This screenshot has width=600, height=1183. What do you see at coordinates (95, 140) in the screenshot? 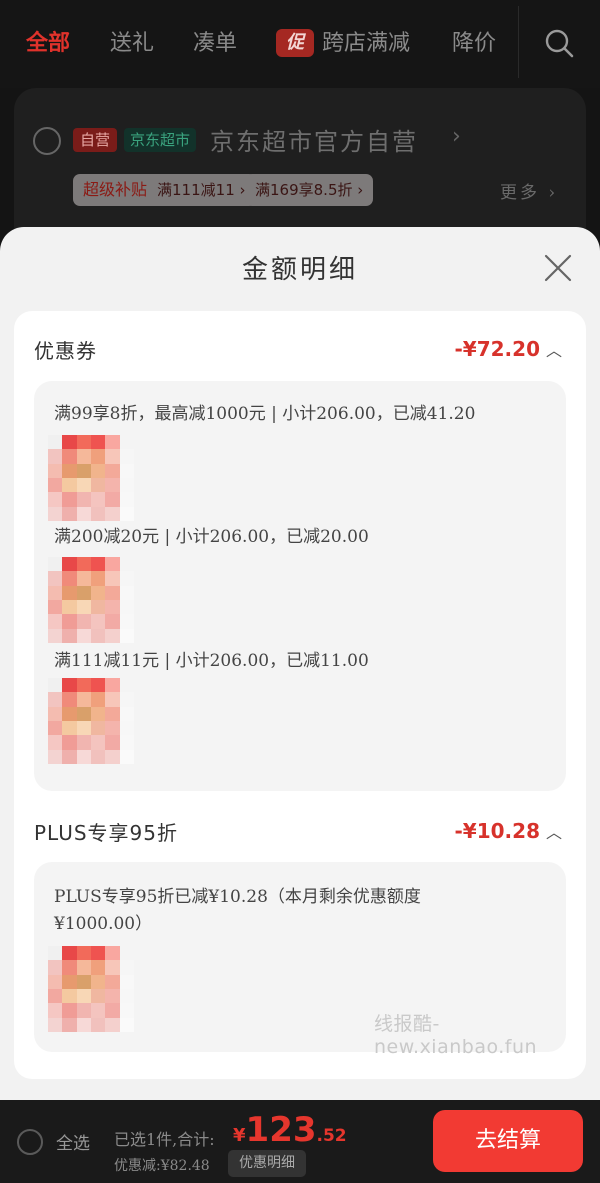
I see `self-operated-badge: 自营` at bounding box center [95, 140].